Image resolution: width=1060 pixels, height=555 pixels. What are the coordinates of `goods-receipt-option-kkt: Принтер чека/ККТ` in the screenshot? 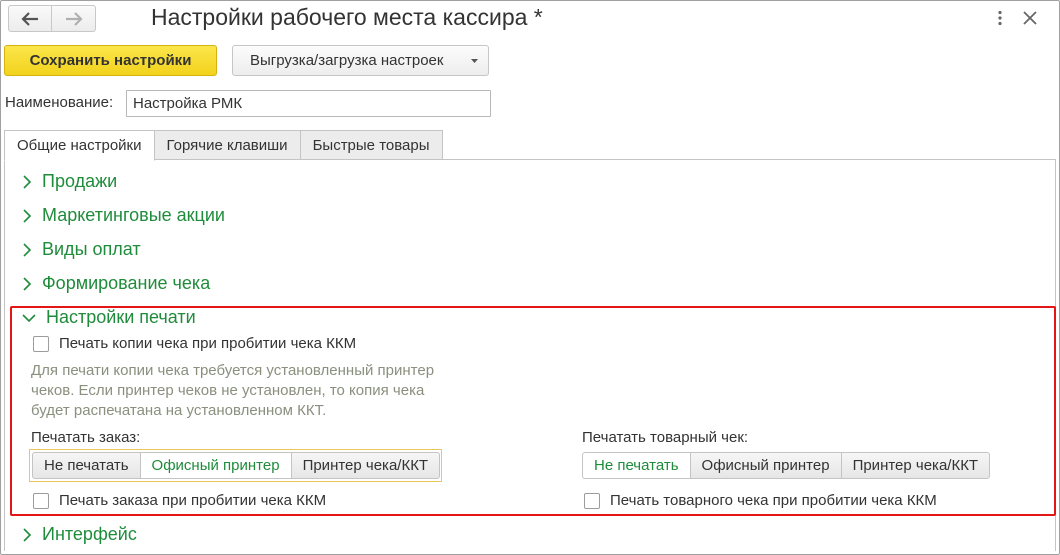 It's located at (915, 465).